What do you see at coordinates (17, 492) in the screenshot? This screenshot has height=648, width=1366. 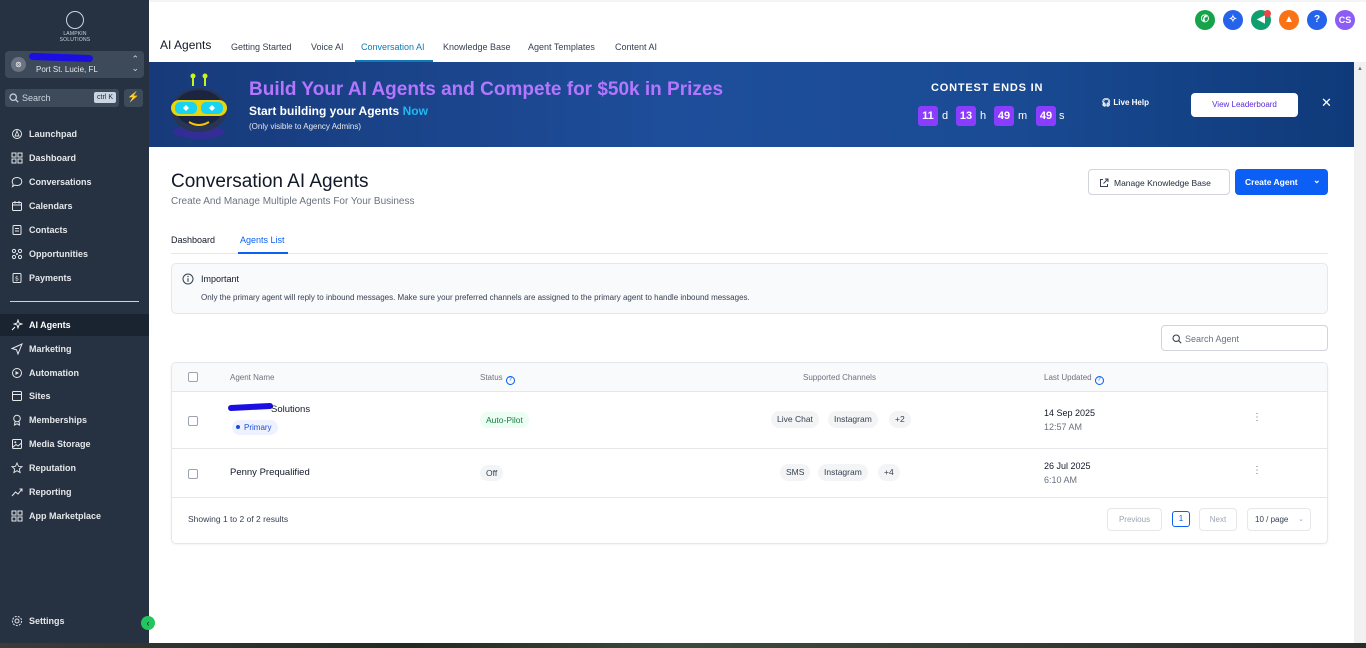 I see `trend-icon` at bounding box center [17, 492].